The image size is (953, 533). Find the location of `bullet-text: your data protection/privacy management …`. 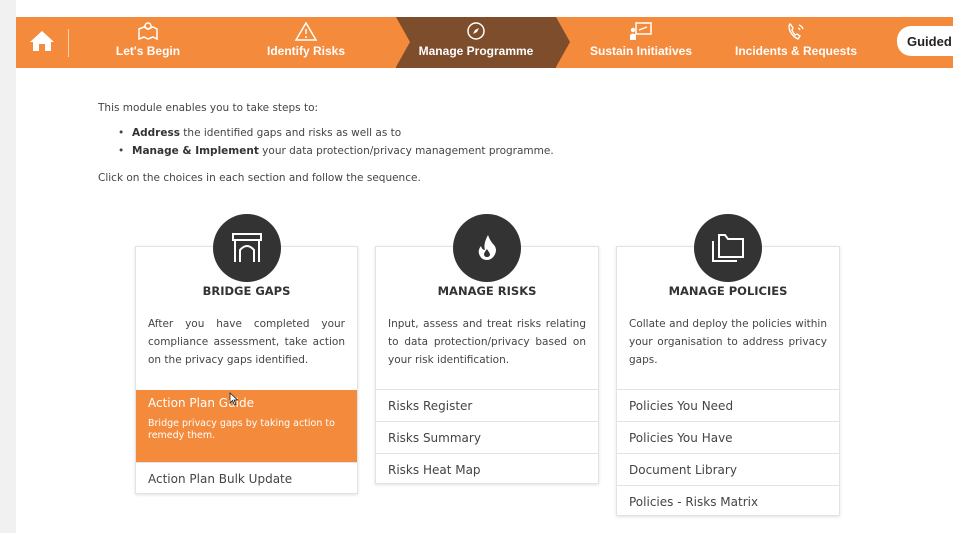

bullet-text: your data protection/privacy management … is located at coordinates (406, 151).